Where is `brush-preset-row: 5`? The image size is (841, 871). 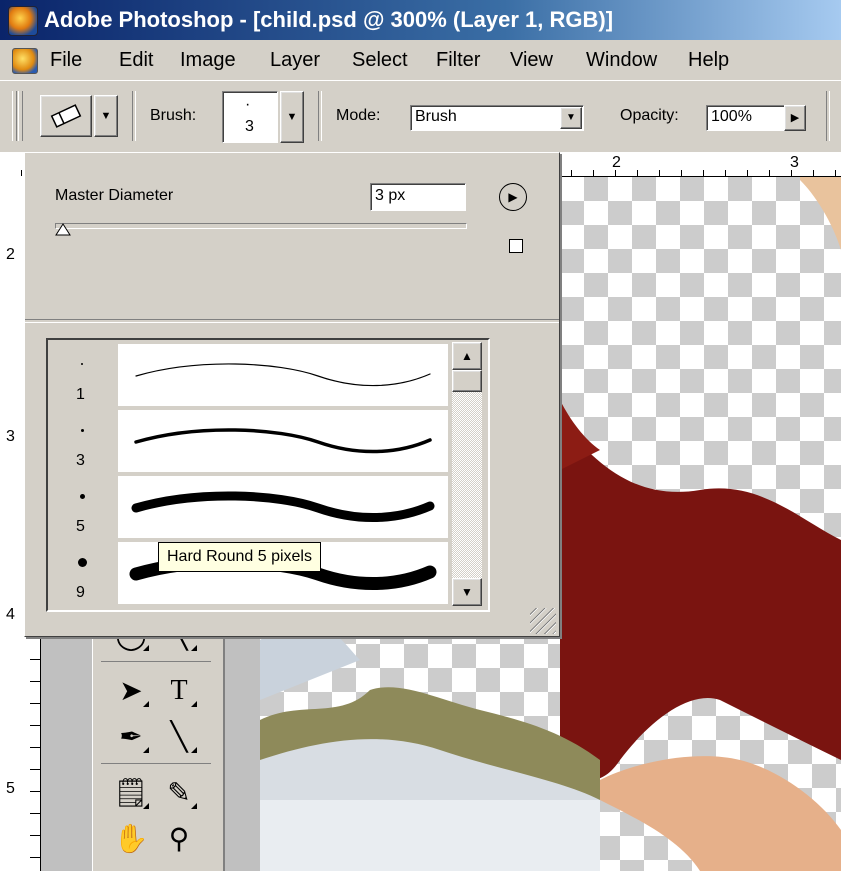
brush-preset-row: 5 is located at coordinates (250, 507).